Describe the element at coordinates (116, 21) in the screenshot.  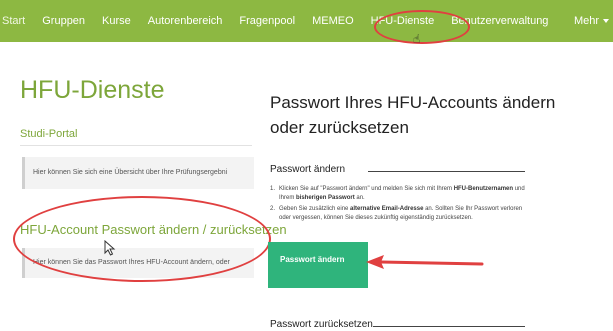
I see `nav-item-kurse: Kurse` at that location.